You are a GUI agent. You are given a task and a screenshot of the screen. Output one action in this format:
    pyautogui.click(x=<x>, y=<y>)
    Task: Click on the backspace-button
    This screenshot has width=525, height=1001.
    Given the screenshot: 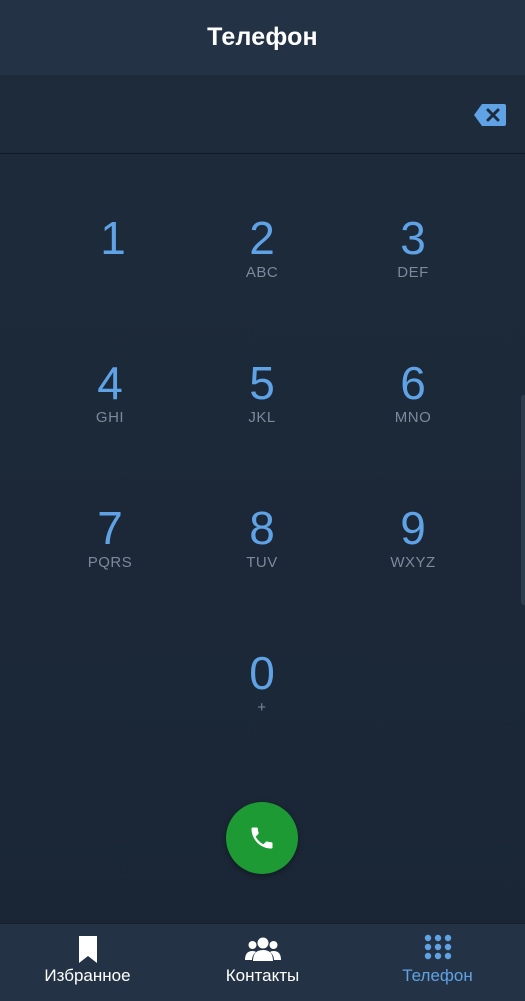 What is the action you would take?
    pyautogui.click(x=490, y=115)
    